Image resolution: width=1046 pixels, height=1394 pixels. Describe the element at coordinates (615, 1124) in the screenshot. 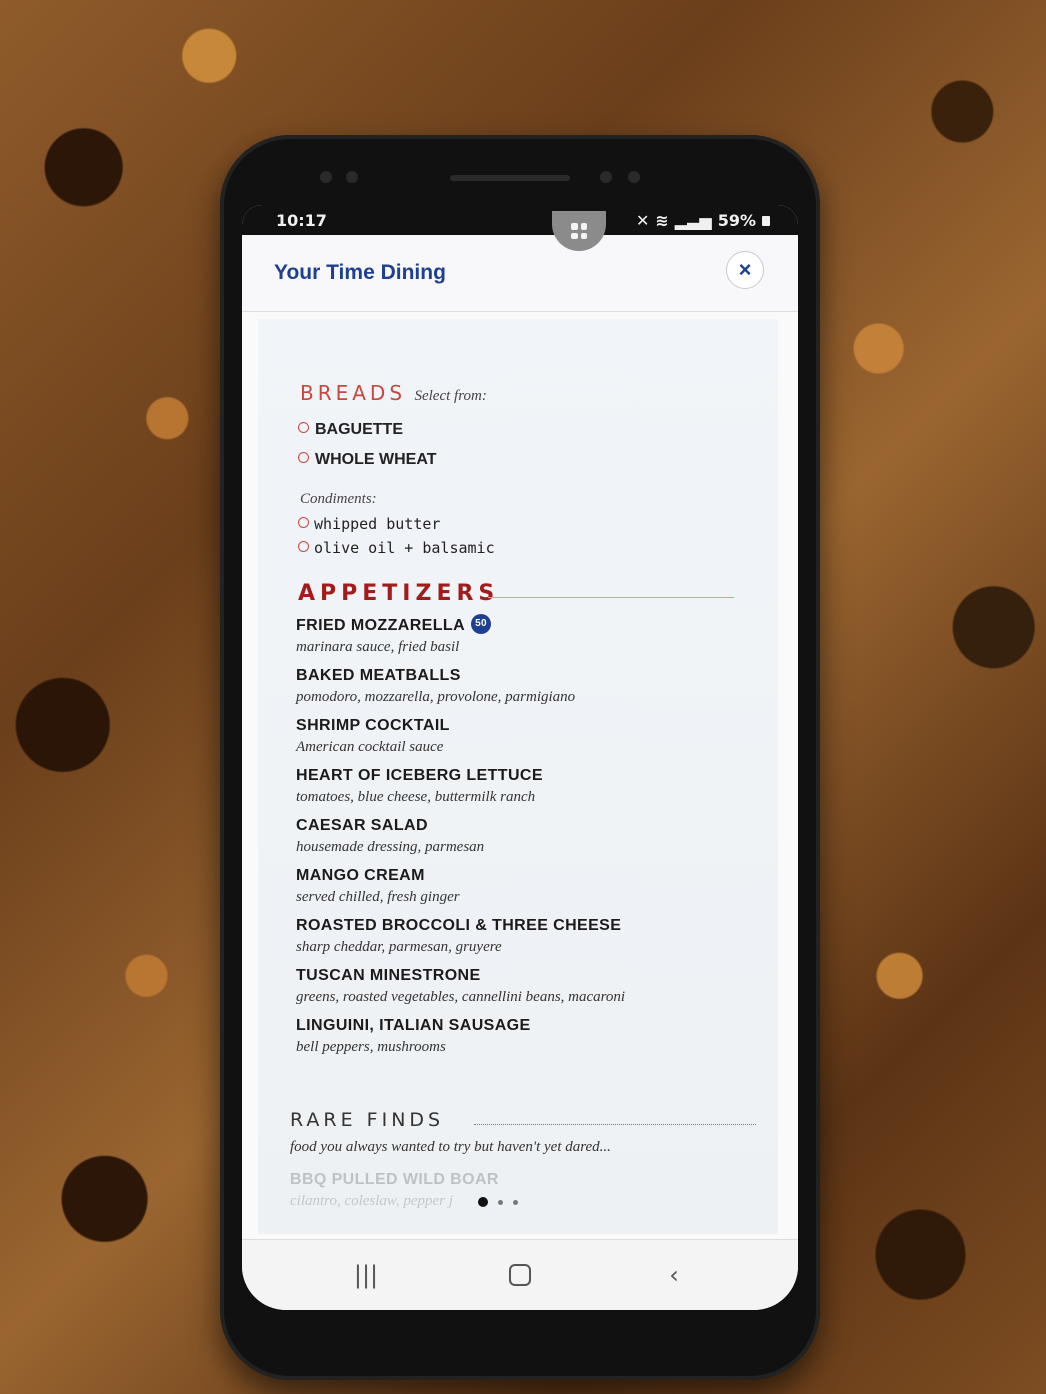

I see `rare-finds-divider` at that location.